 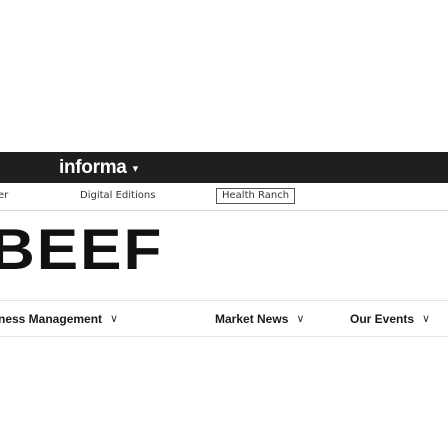 I want to click on divider, so click(x=224, y=210).